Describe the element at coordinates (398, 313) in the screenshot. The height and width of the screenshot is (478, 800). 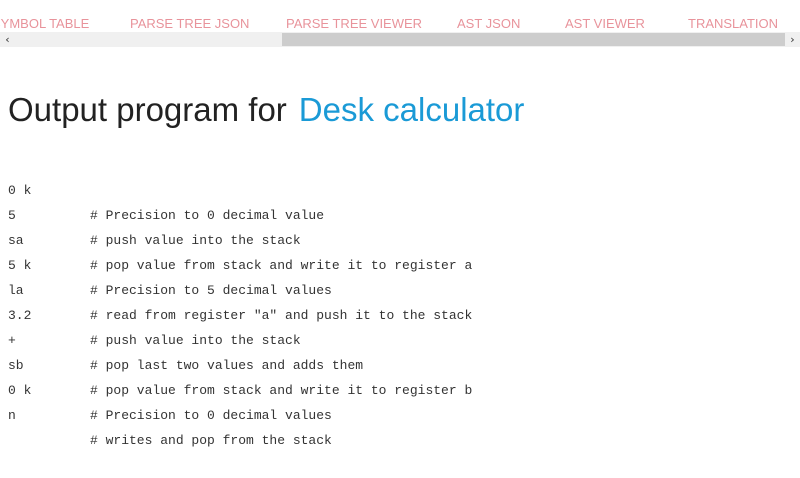
I see `program-line: 3.2 # push value into the stack` at that location.